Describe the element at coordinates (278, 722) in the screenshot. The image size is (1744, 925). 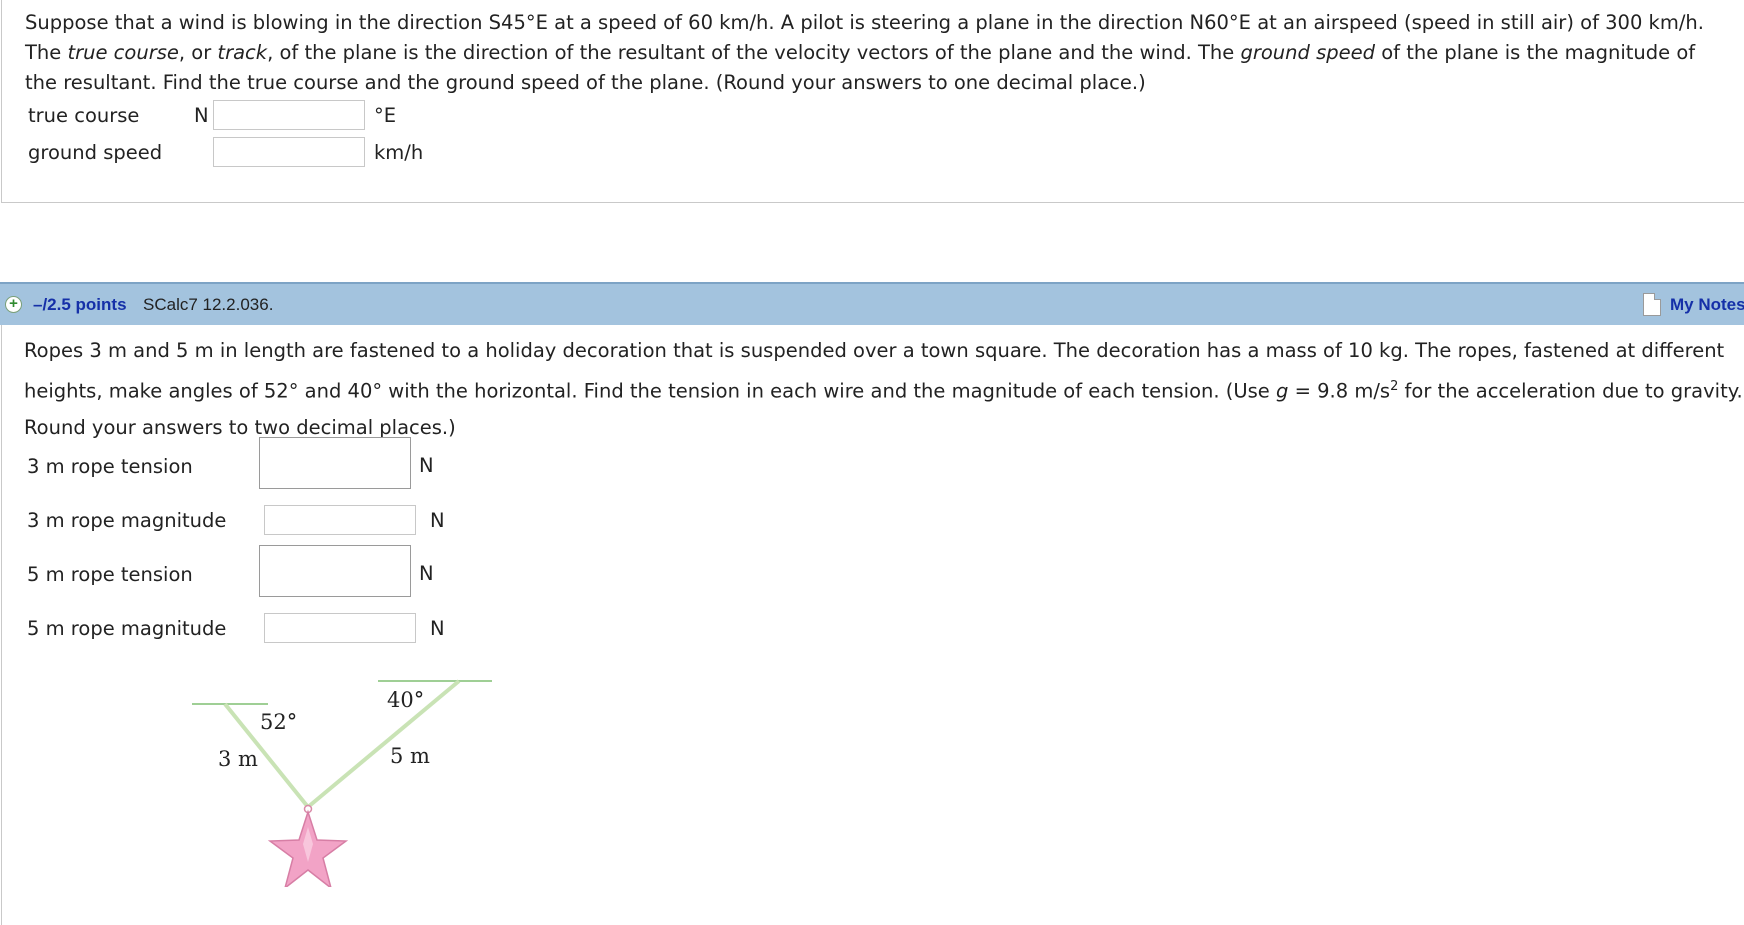
I see `angle-left-label: 52°` at that location.